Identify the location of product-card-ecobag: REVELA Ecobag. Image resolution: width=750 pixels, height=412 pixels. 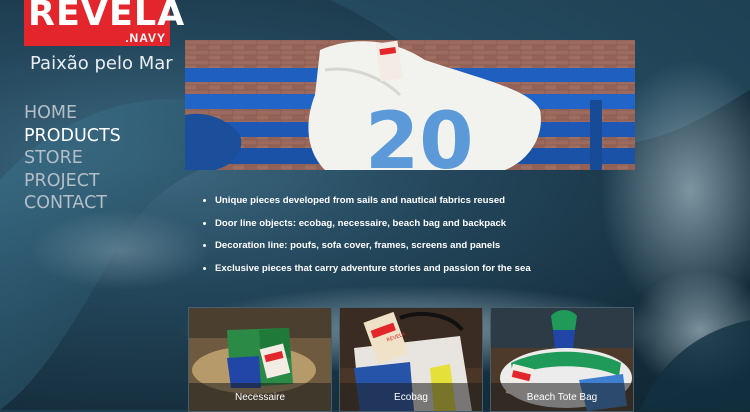
(411, 359).